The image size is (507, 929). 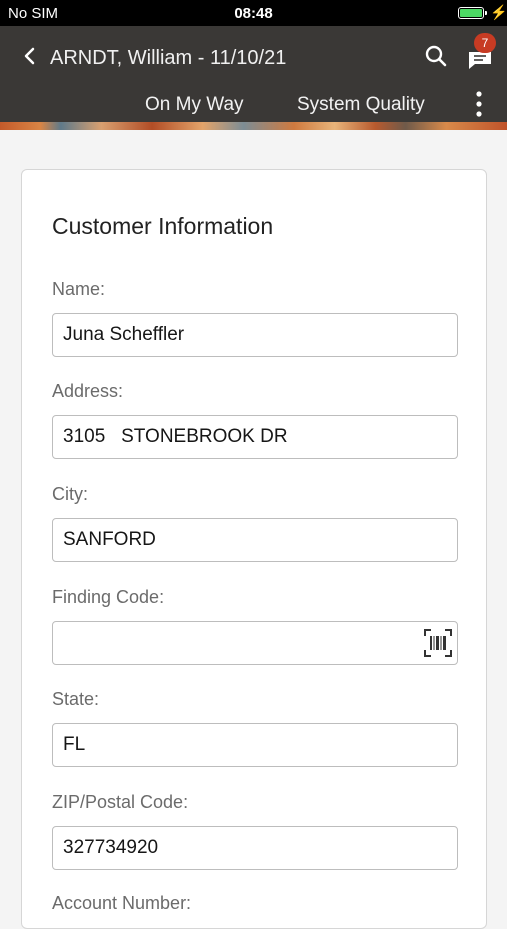 What do you see at coordinates (120, 802) in the screenshot?
I see `zip-label: ZIP/Postal Code:` at bounding box center [120, 802].